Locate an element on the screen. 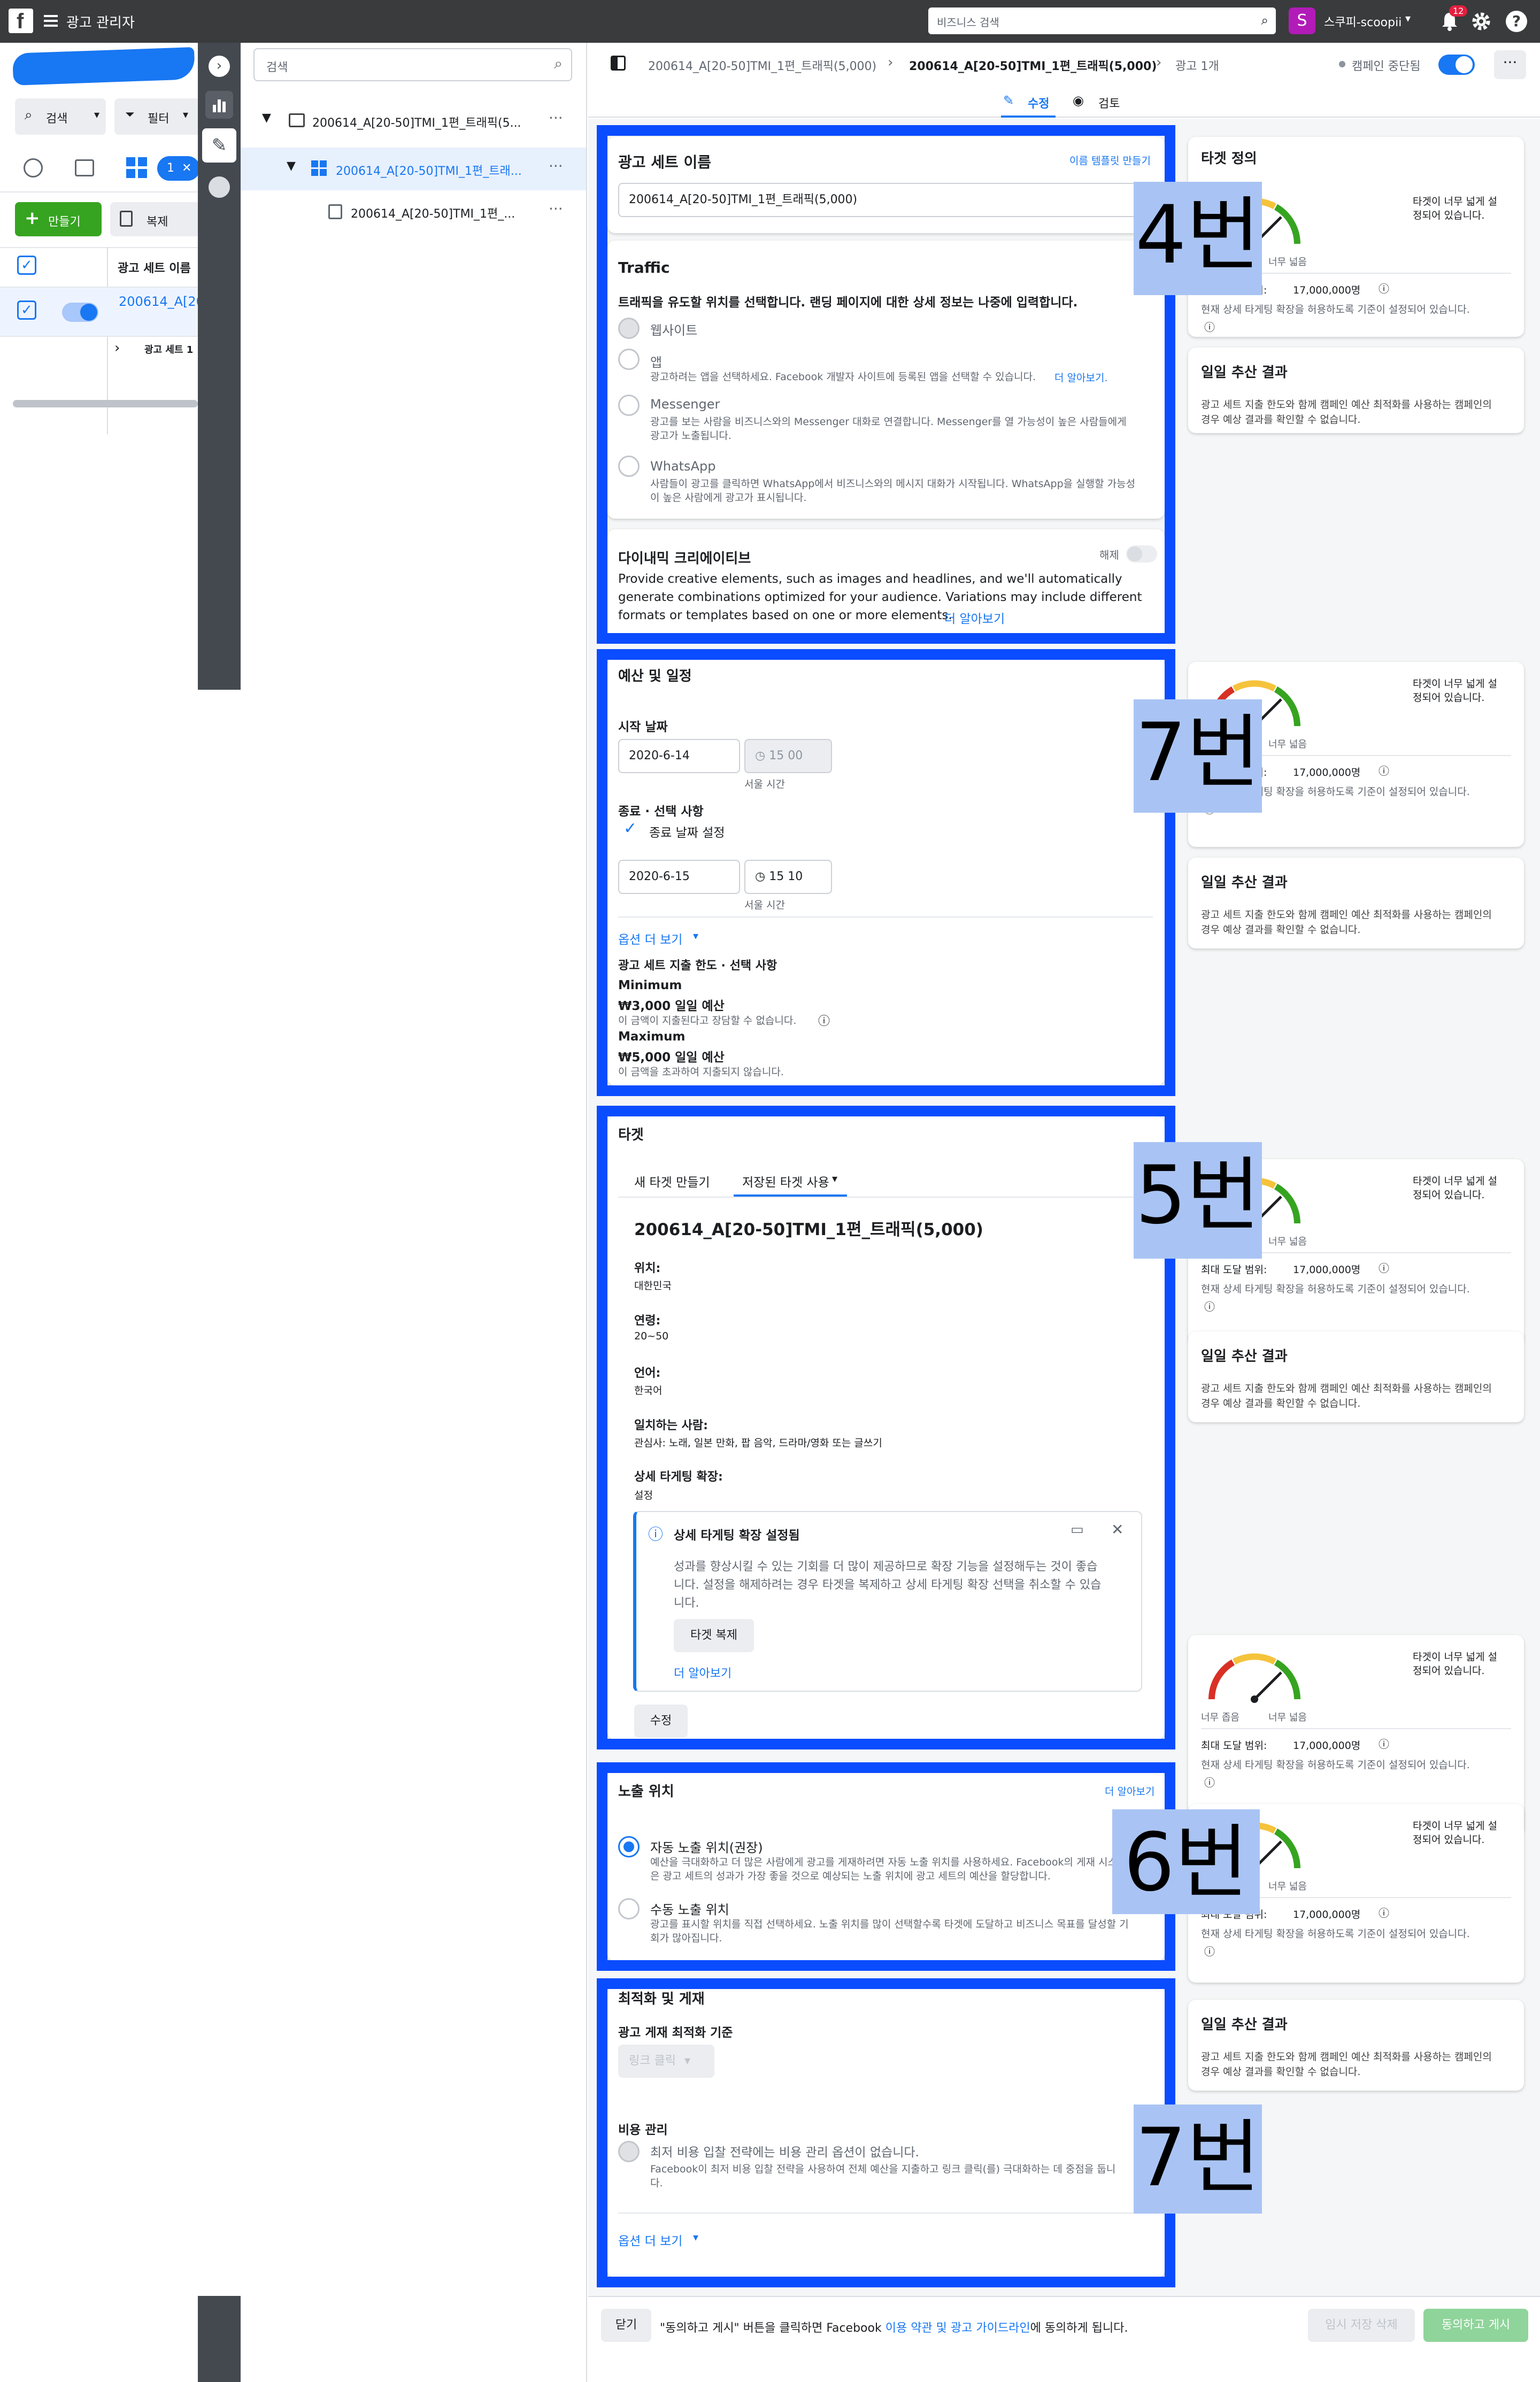  menu-icon is located at coordinates (51, 21).